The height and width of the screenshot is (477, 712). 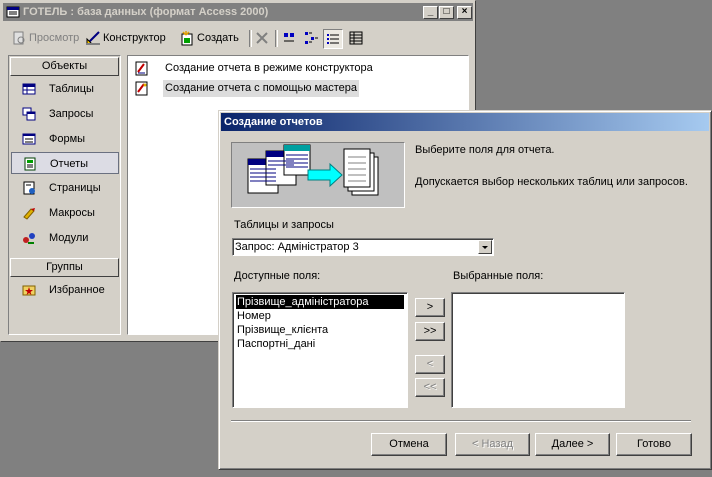 What do you see at coordinates (492, 444) in the screenshot?
I see `back-button: < Назад` at bounding box center [492, 444].